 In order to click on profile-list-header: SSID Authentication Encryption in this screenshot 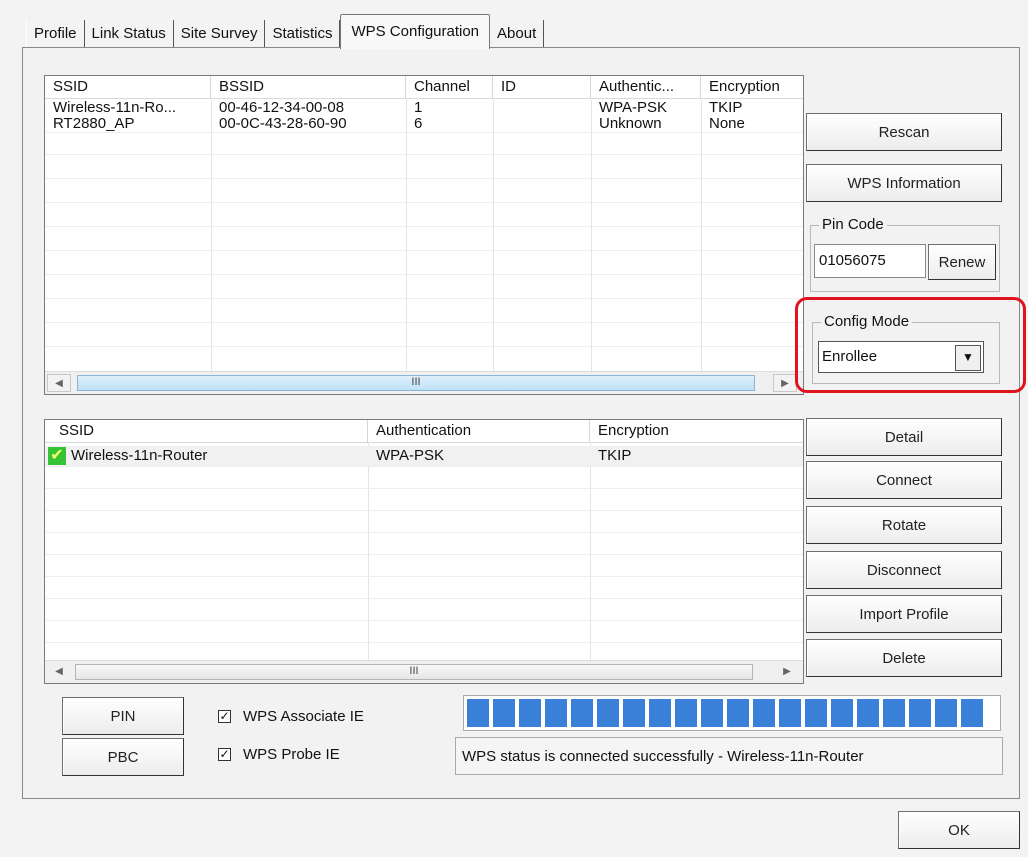, I will do `click(424, 431)`.